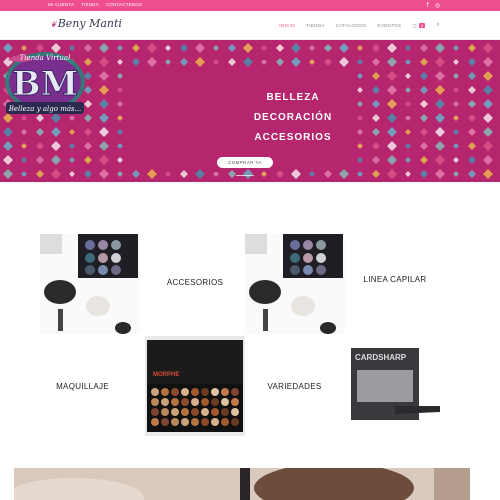  I want to click on butterfly-icon: ❦, so click(53, 24).